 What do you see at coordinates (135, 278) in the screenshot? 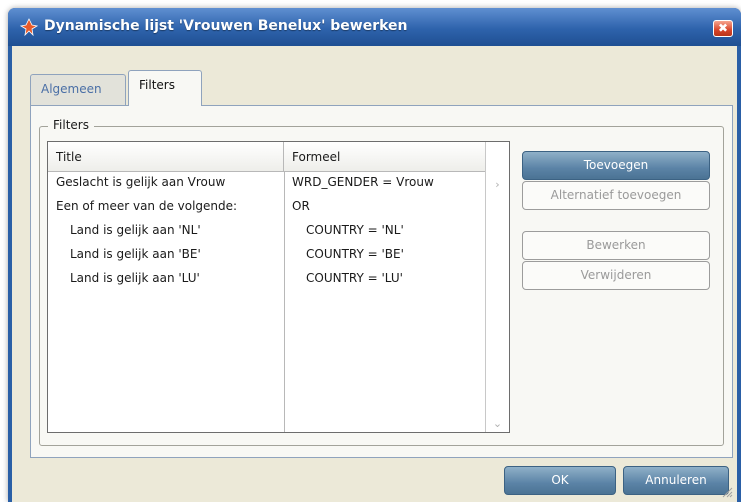
I see `row-title: Land is gelijk aan 'LU'` at bounding box center [135, 278].